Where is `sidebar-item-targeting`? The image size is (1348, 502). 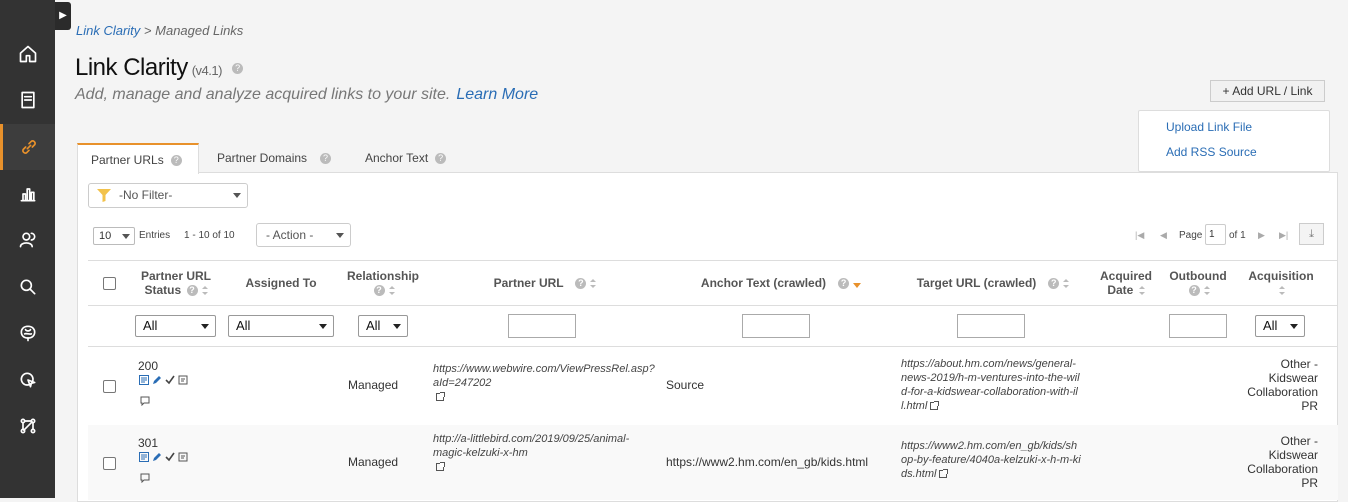
sidebar-item-targeting is located at coordinates (27, 380).